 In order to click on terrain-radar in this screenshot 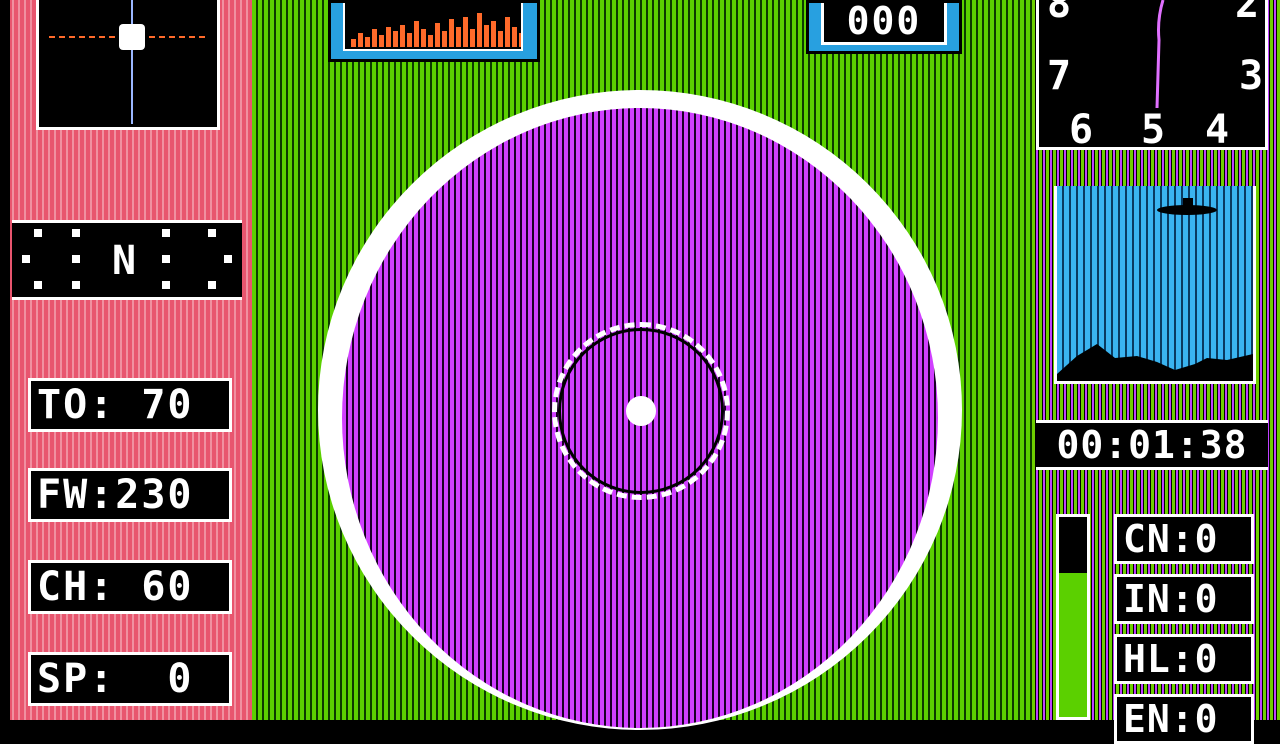, I will do `click(1155, 285)`.